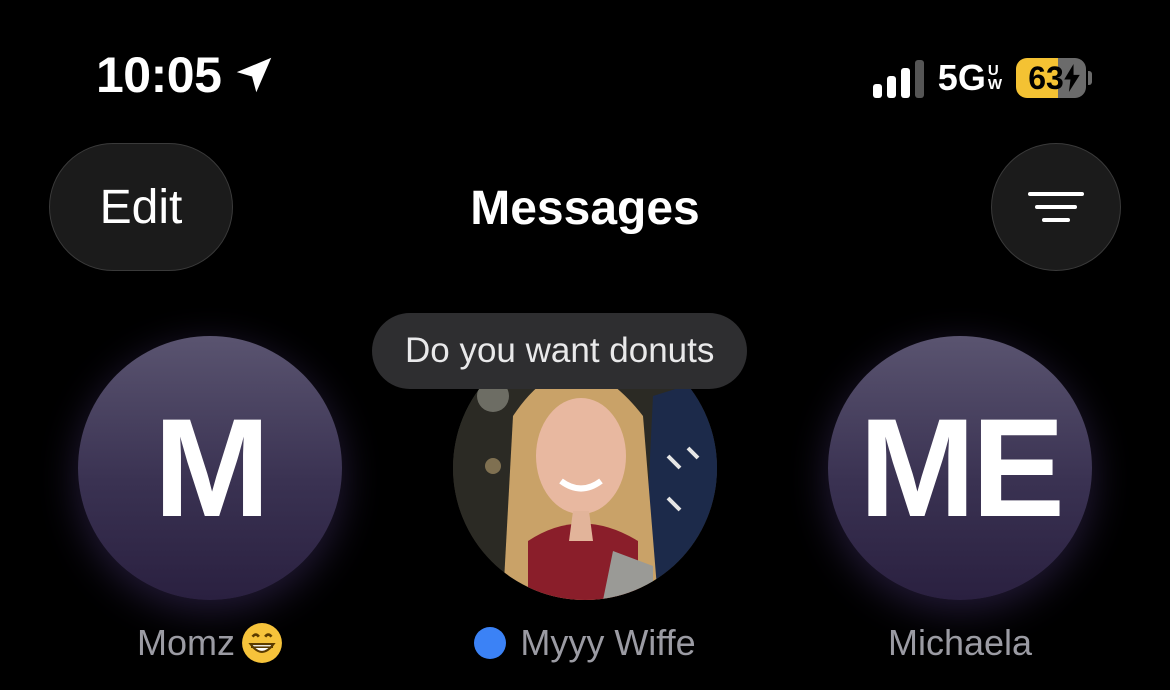 The width and height of the screenshot is (1170, 690). I want to click on unread-indicator, so click(490, 643).